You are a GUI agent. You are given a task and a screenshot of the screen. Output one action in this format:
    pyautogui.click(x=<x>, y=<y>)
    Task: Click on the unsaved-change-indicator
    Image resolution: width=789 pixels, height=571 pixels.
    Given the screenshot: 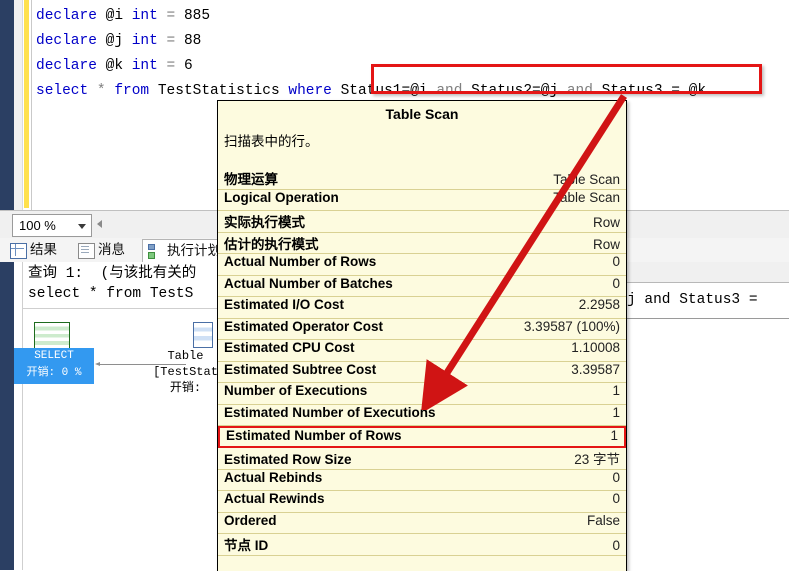 What is the action you would take?
    pyautogui.click(x=26, y=104)
    